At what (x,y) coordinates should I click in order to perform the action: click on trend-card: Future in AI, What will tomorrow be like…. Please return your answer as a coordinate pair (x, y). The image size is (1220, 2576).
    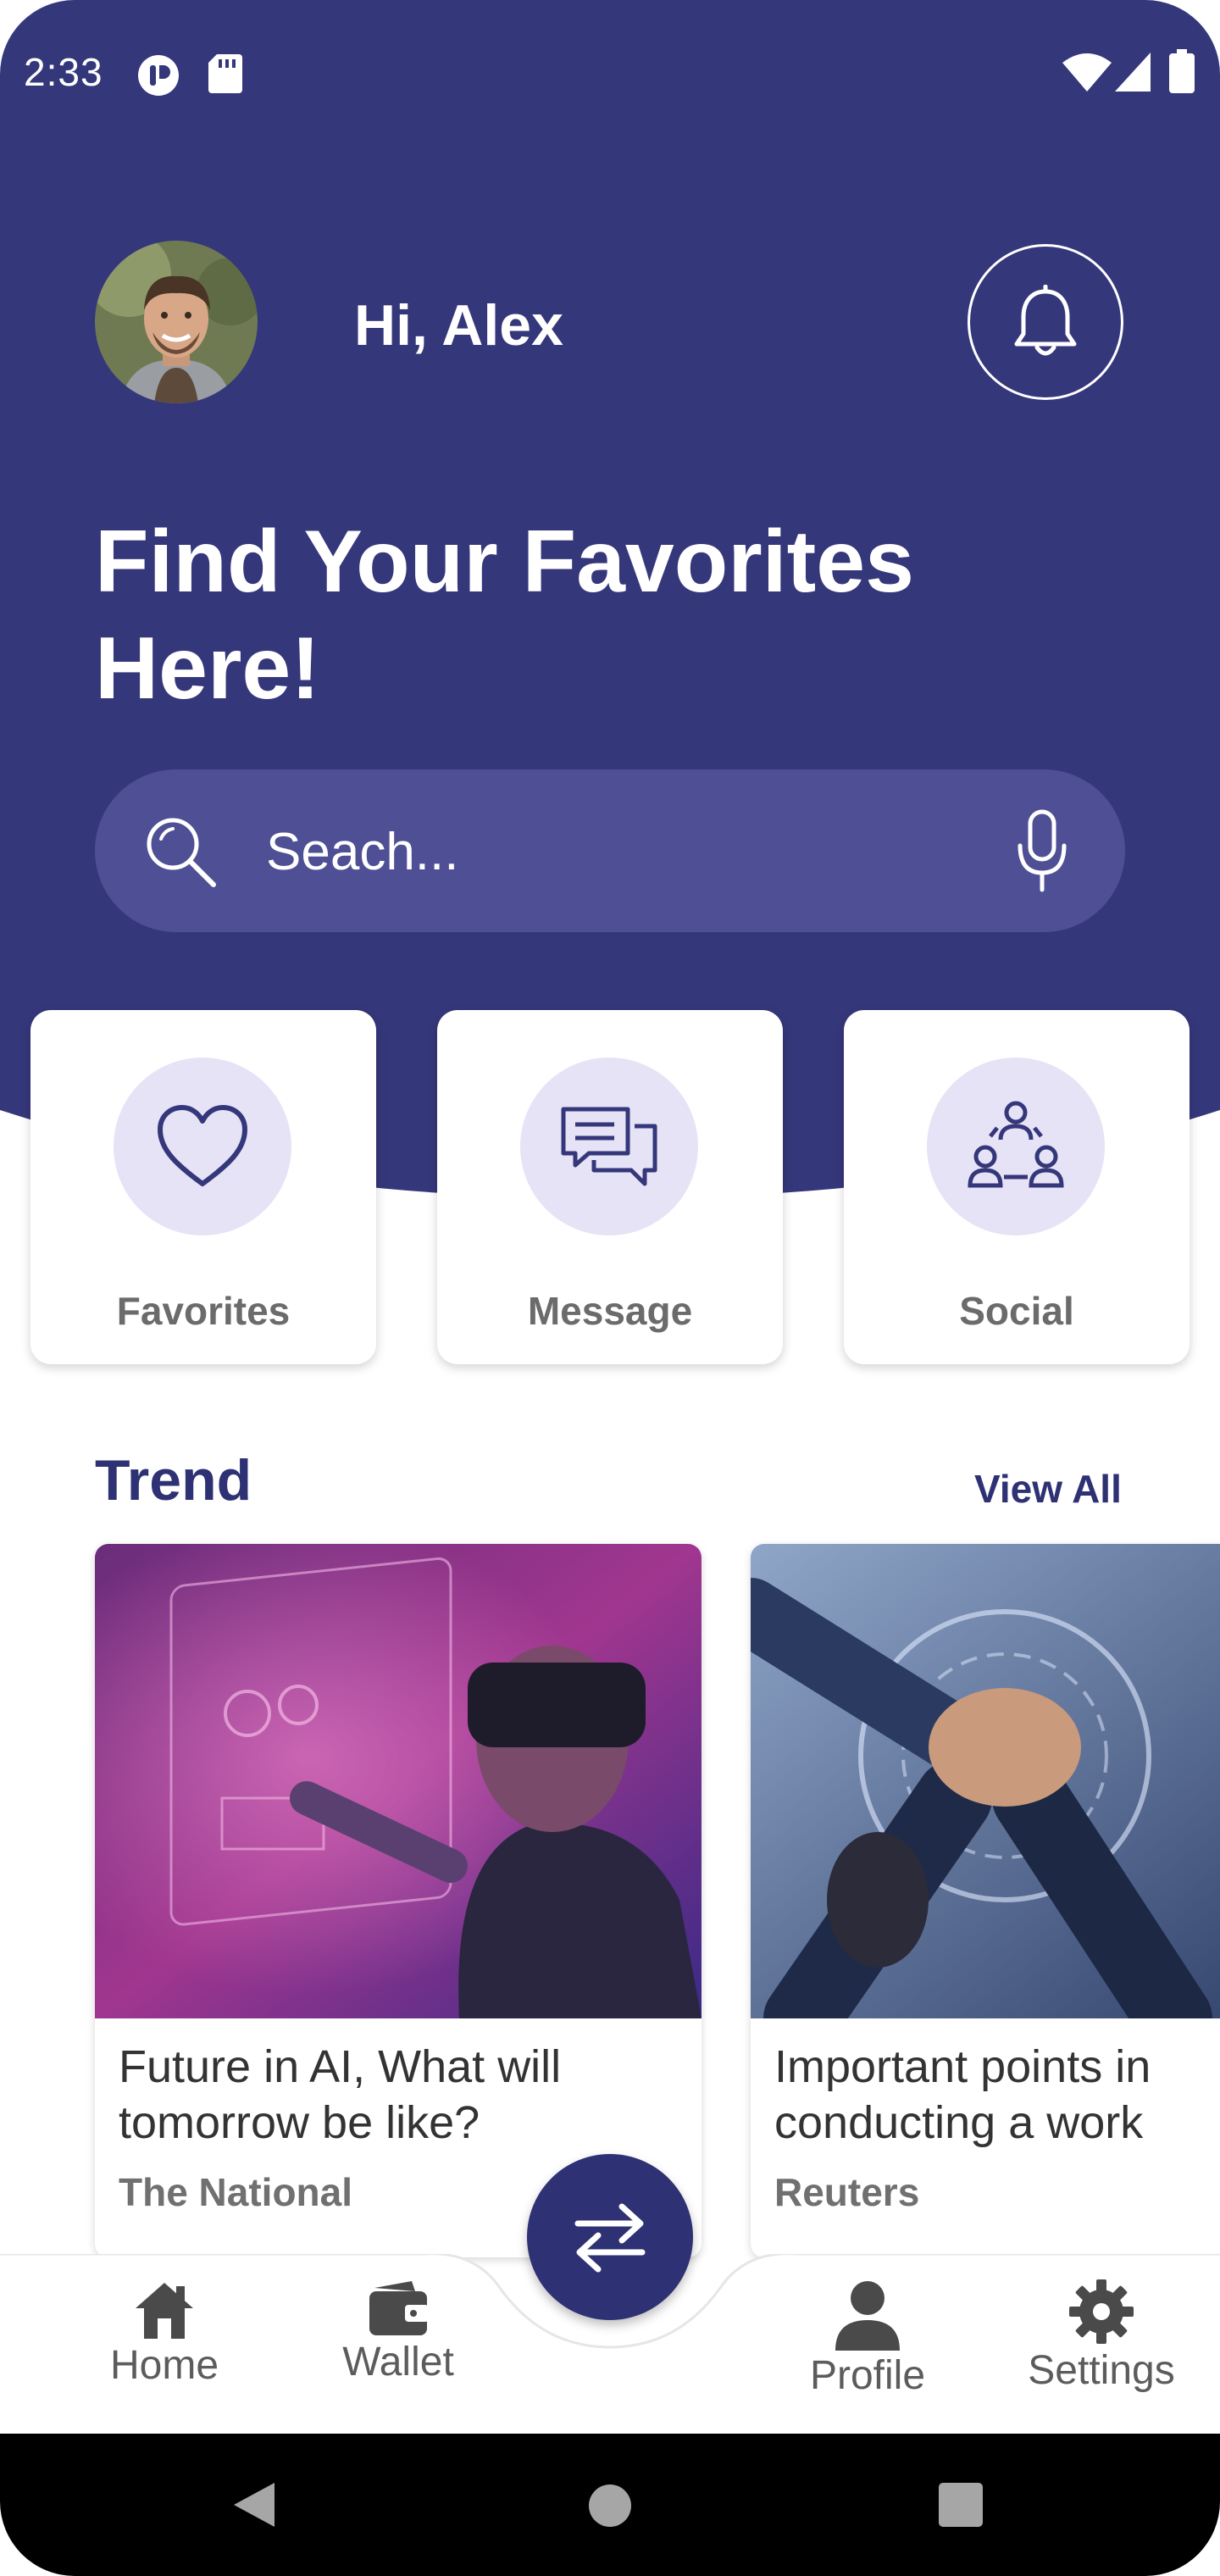
    Looking at the image, I should click on (398, 1901).